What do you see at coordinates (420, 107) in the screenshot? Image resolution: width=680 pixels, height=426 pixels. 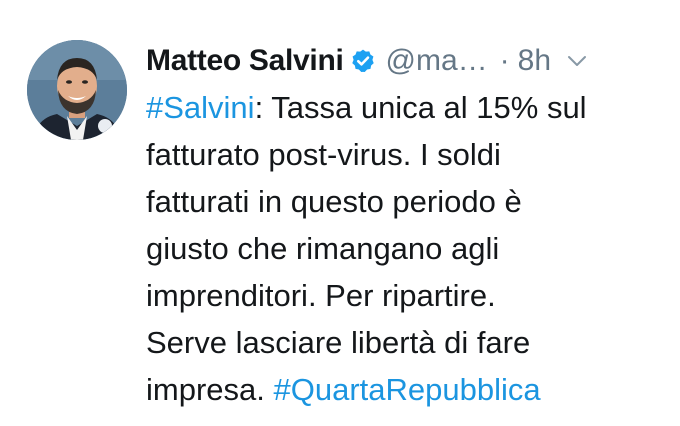 I see `tweet-line-text: : Tassa unica al 15% sul` at bounding box center [420, 107].